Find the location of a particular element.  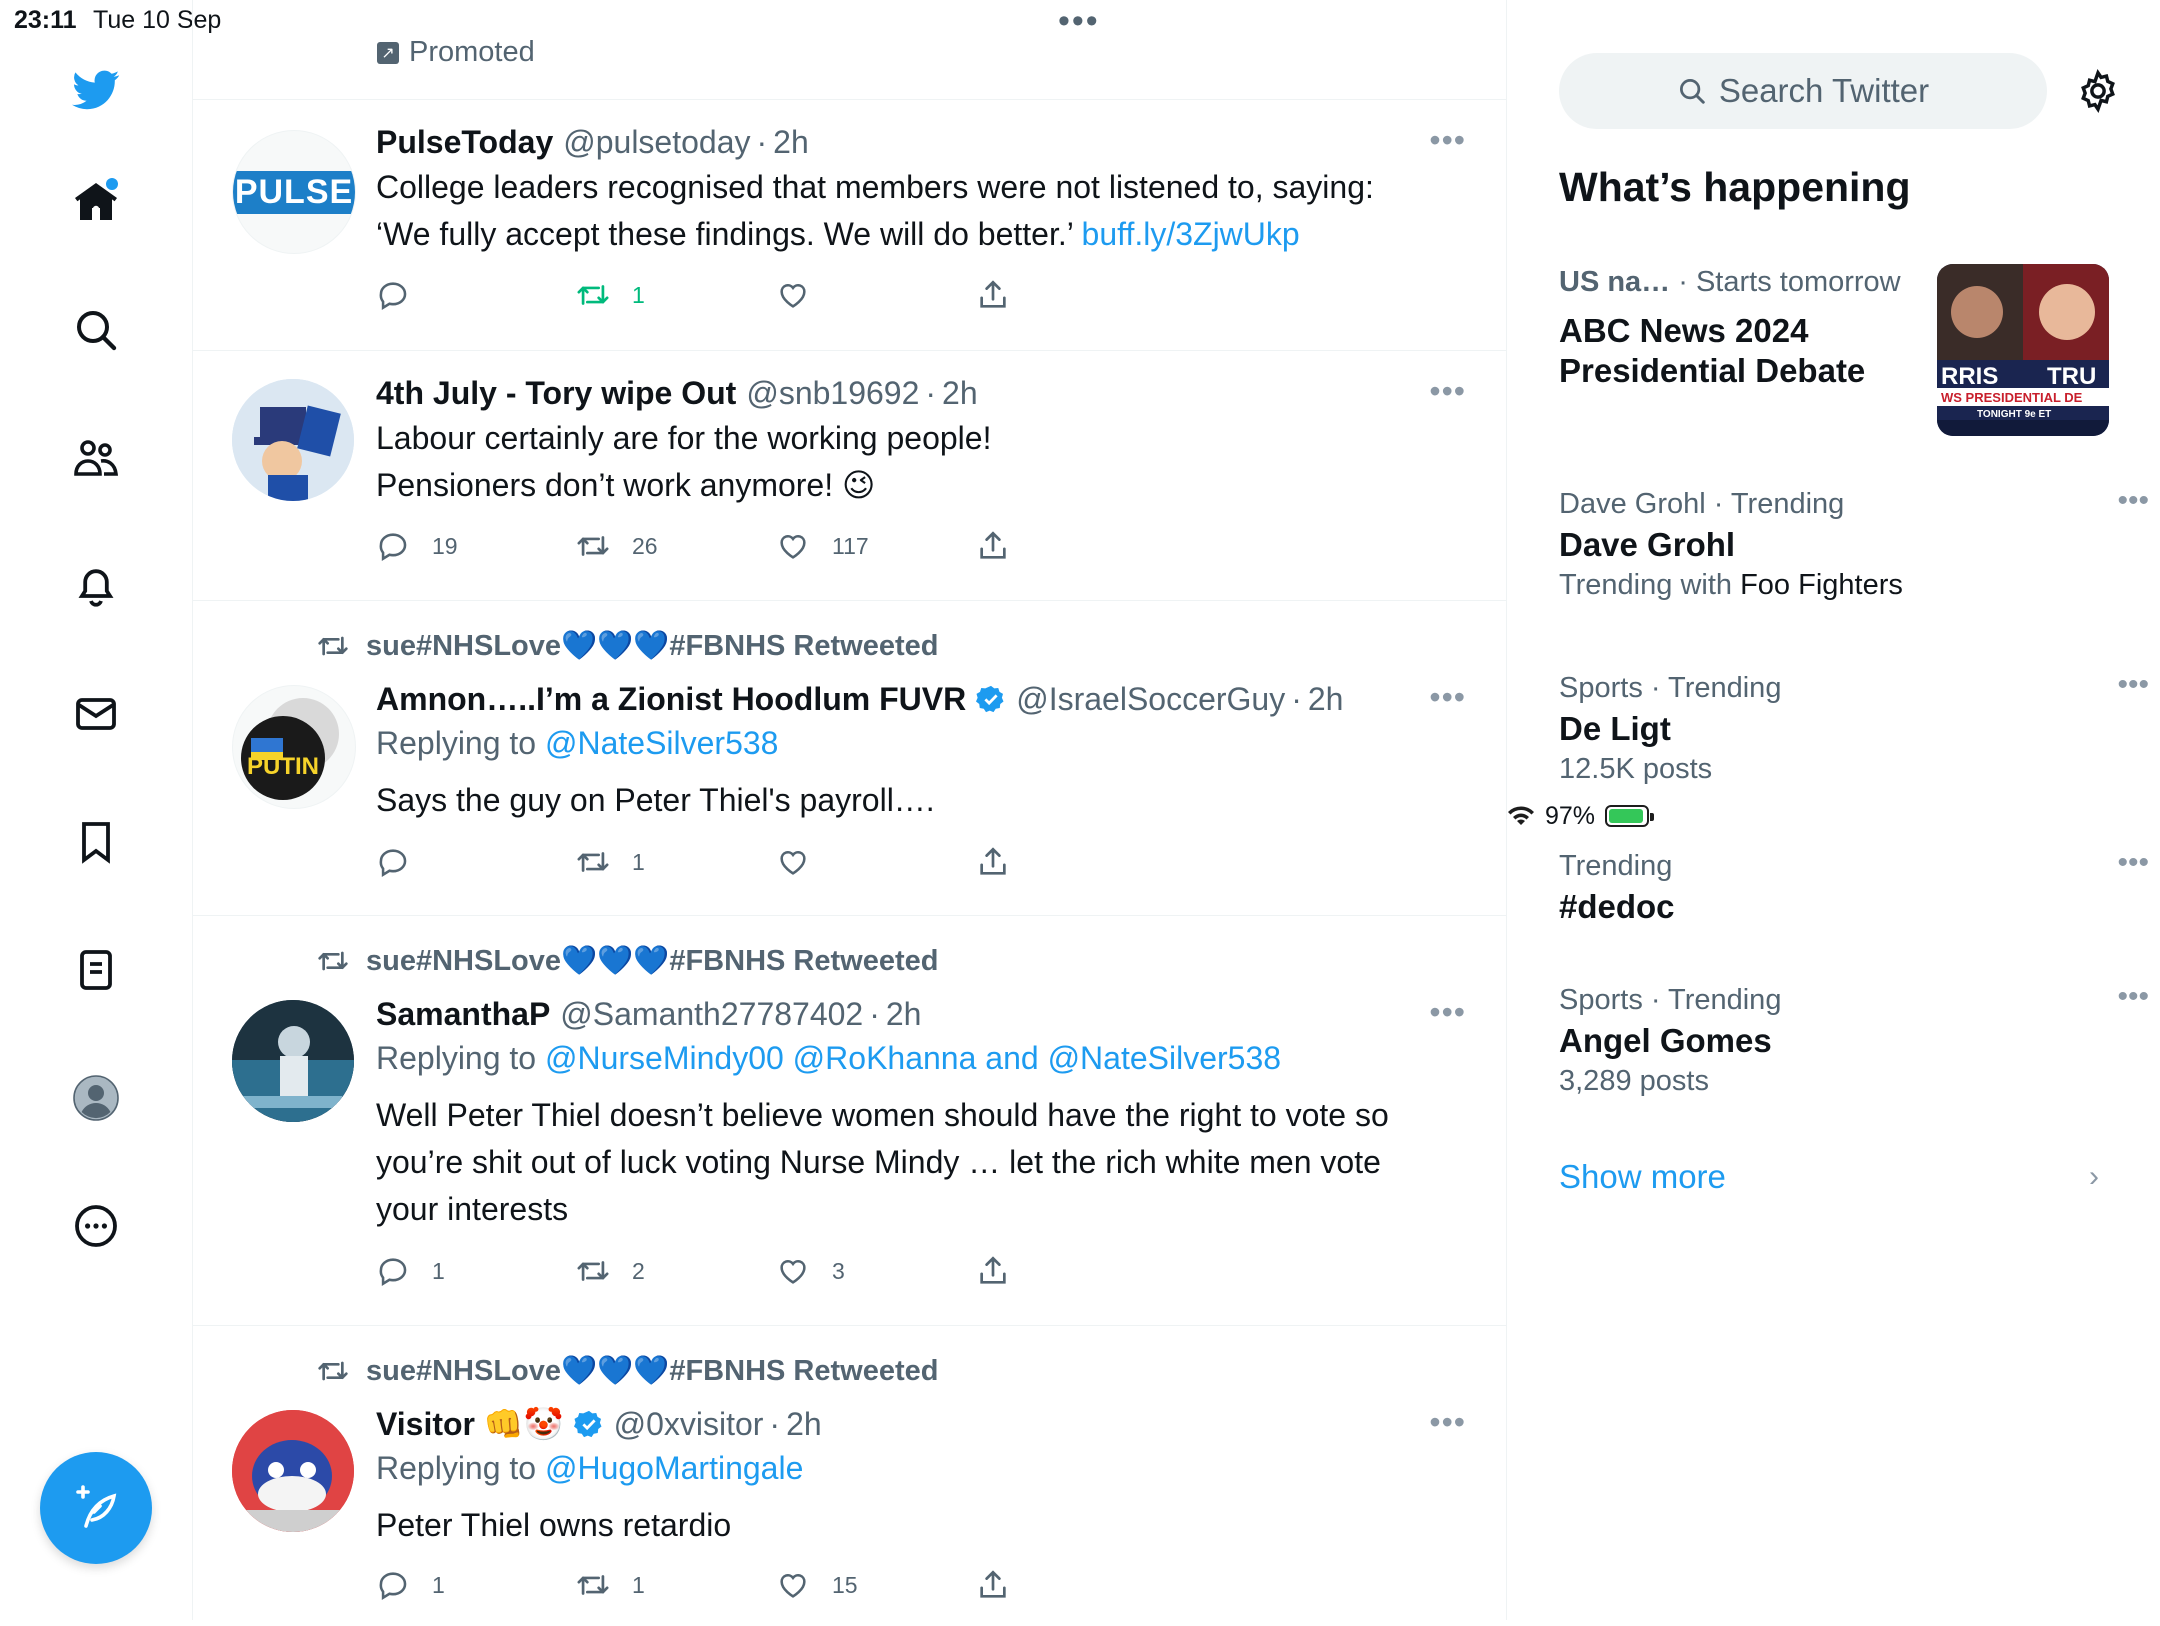

settings-gear-icon is located at coordinates (2098, 91).